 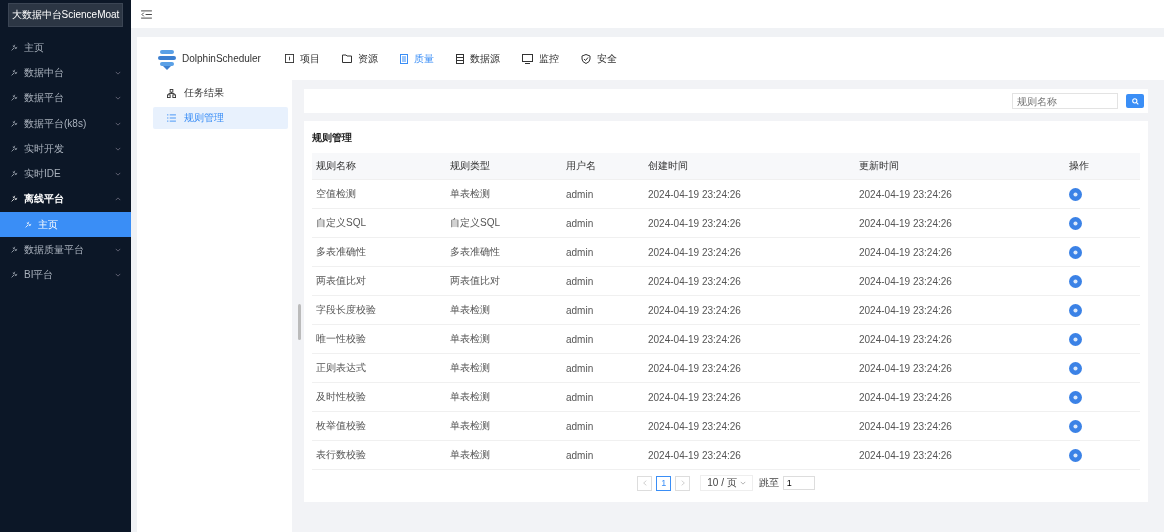 I want to click on shield-icon, so click(x=585, y=58).